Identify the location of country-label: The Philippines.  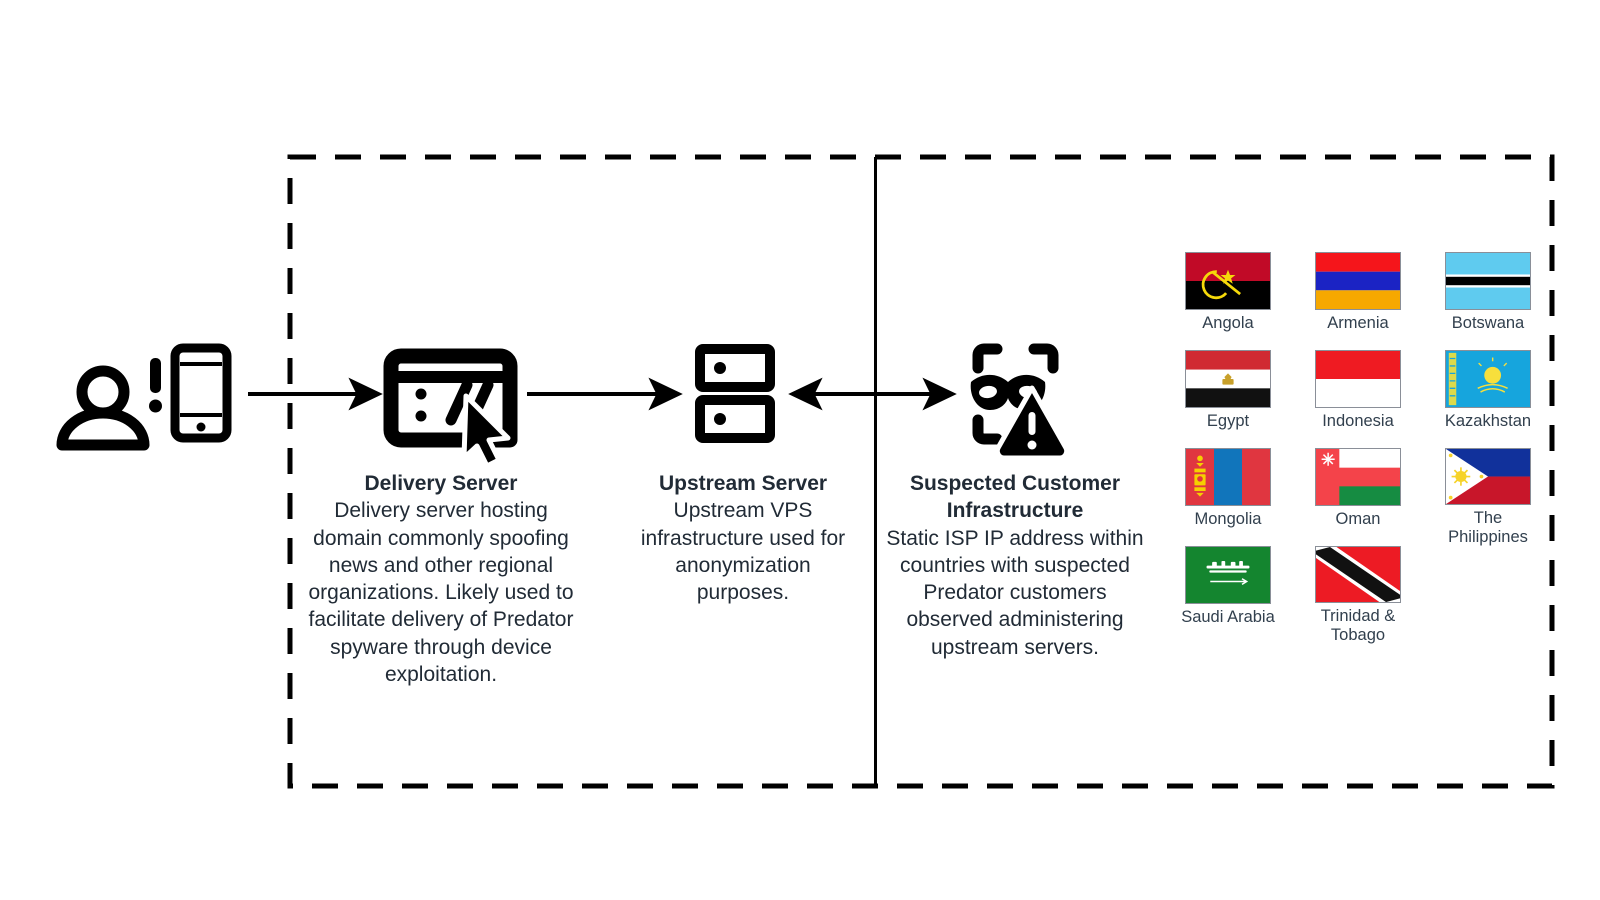
(1488, 527).